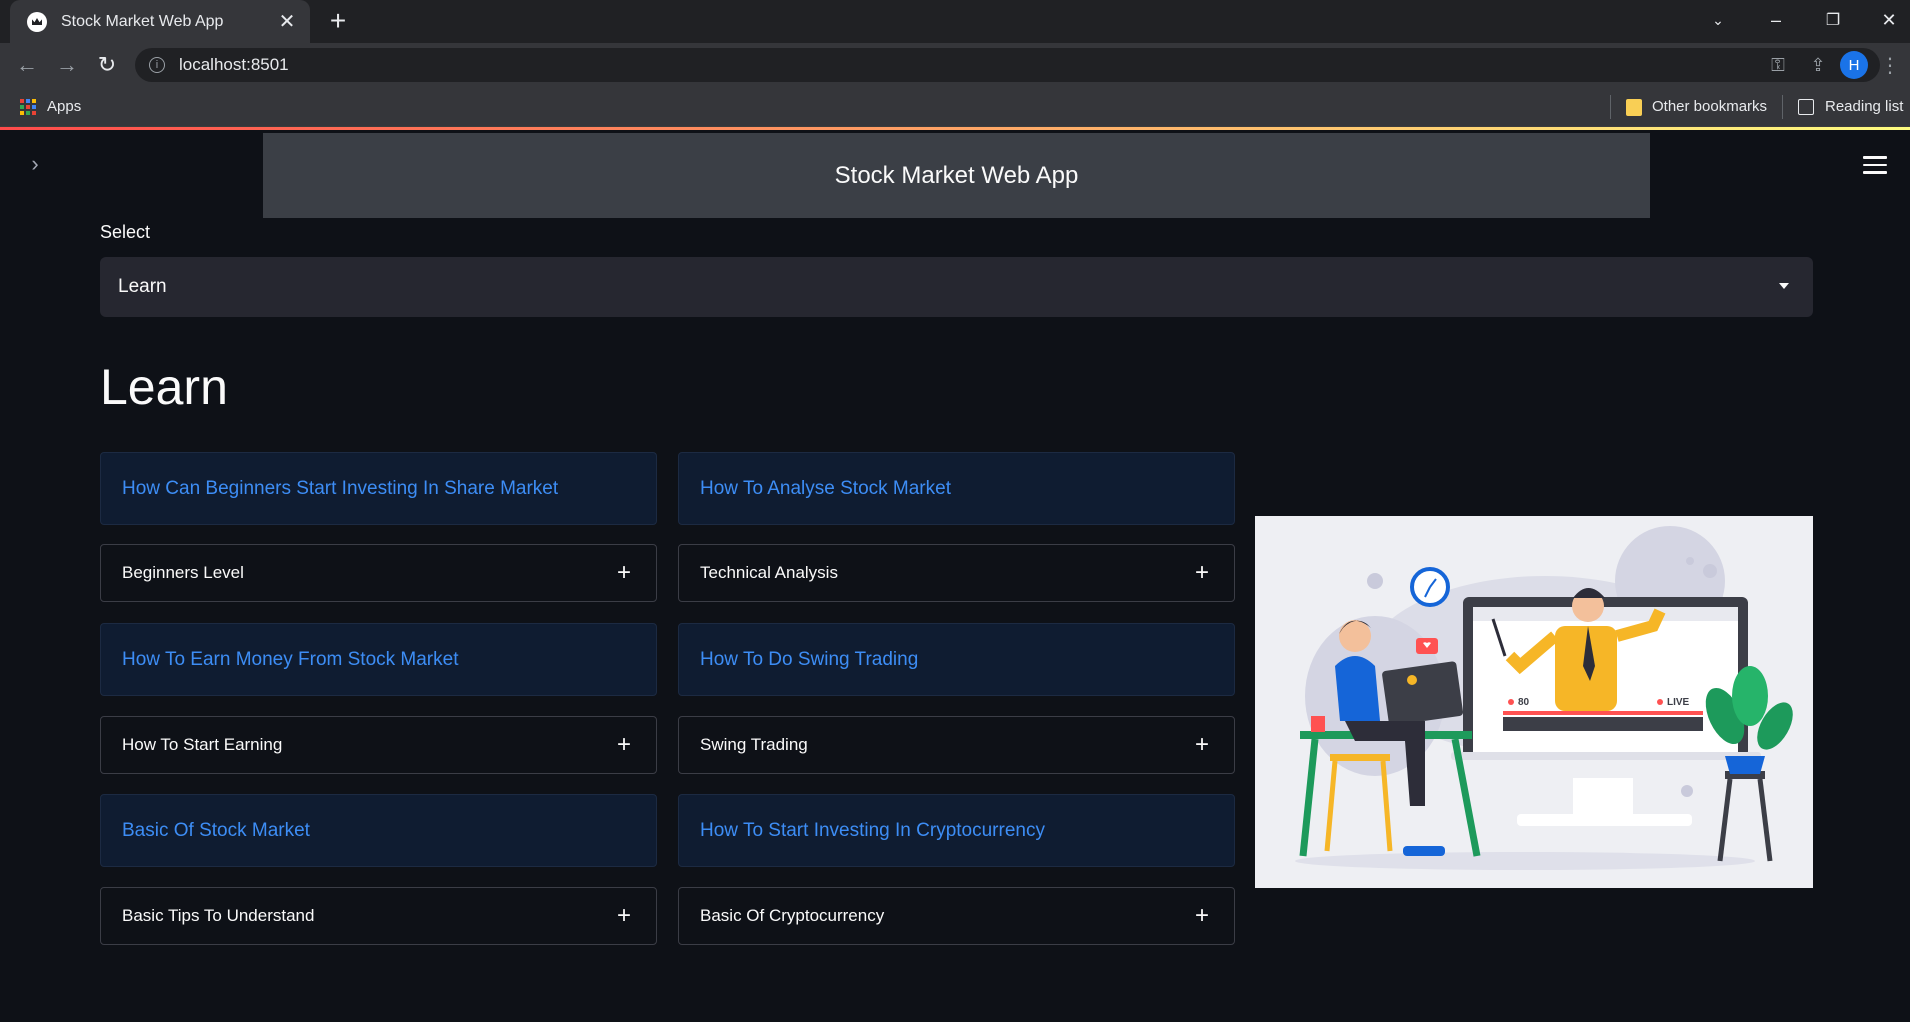  I want to click on online-learning-illustration: 80 LIVE, so click(1534, 702).